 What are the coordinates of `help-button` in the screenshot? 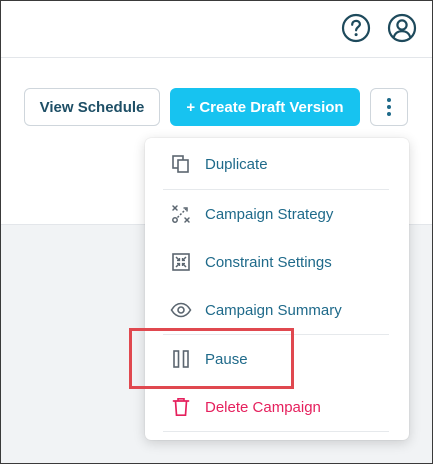 It's located at (356, 28).